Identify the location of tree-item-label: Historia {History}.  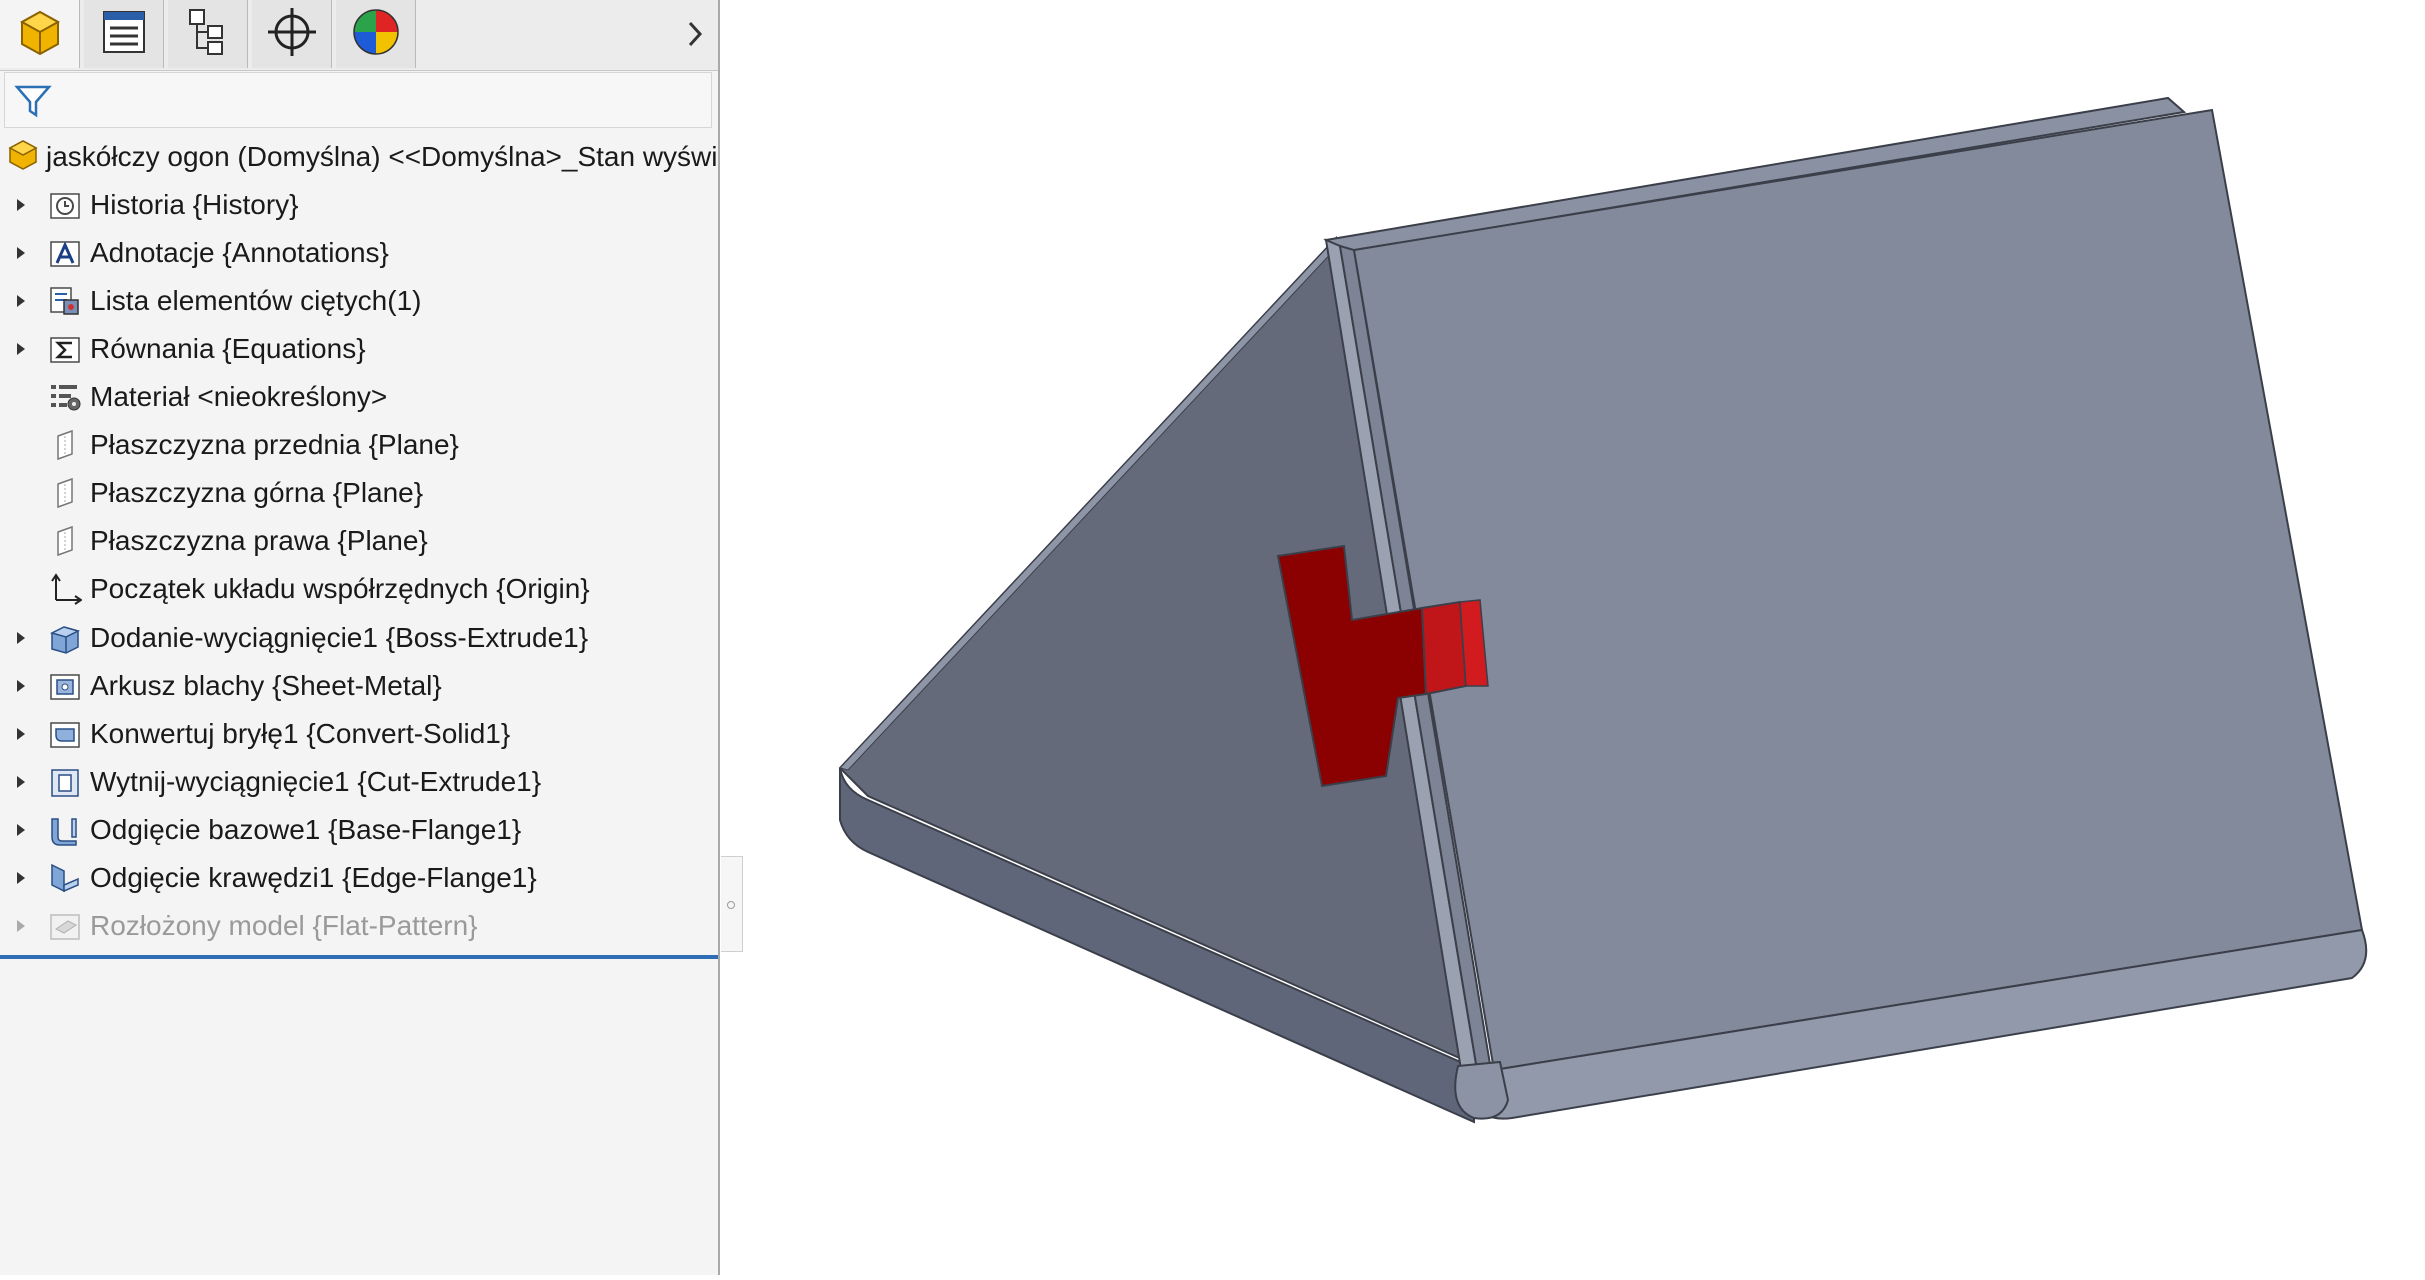
(194, 204).